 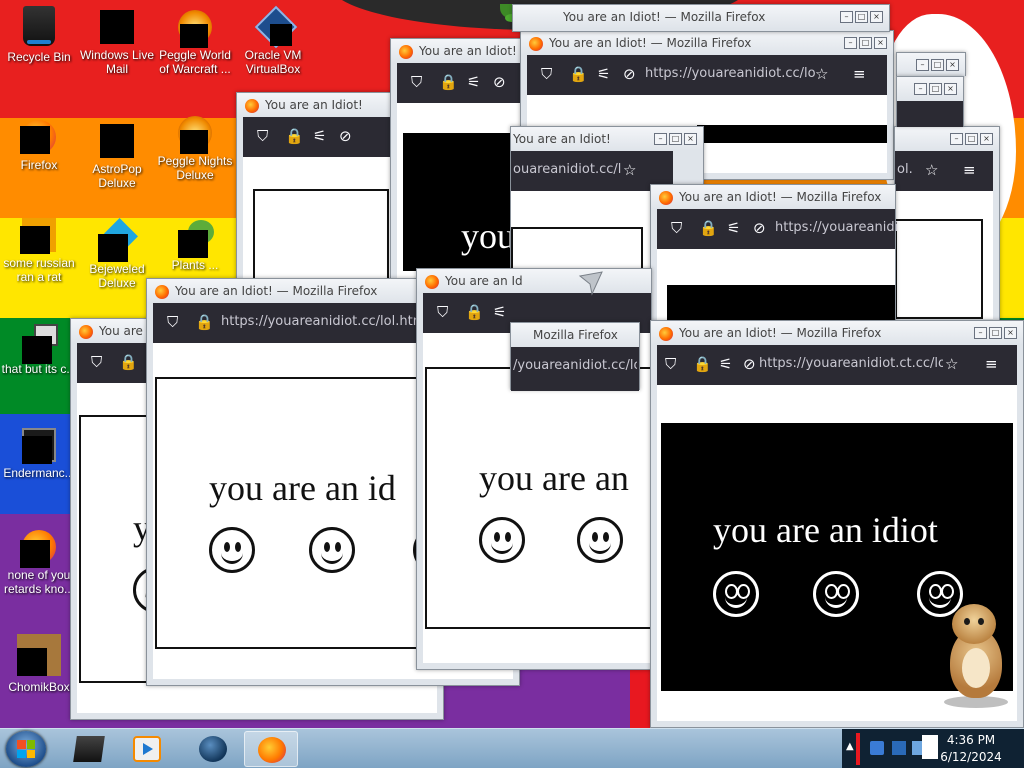 I want to click on url-bar: /youareanidiot.cc/lol, so click(x=575, y=365).